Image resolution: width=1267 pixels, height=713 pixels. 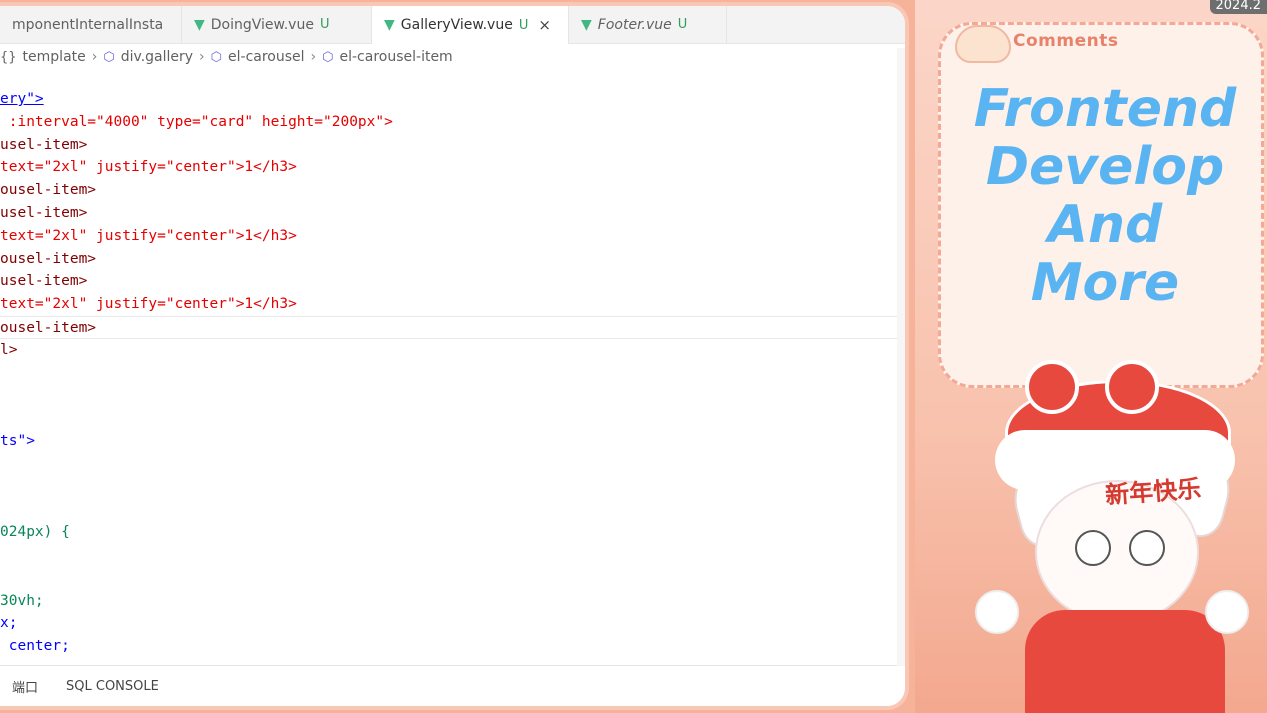 I want to click on code-line: l>, so click(x=8, y=350).